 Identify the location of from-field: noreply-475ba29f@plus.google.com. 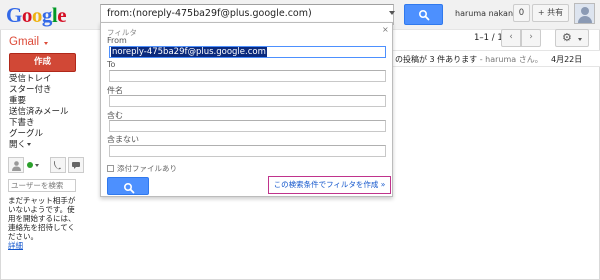
(247, 52).